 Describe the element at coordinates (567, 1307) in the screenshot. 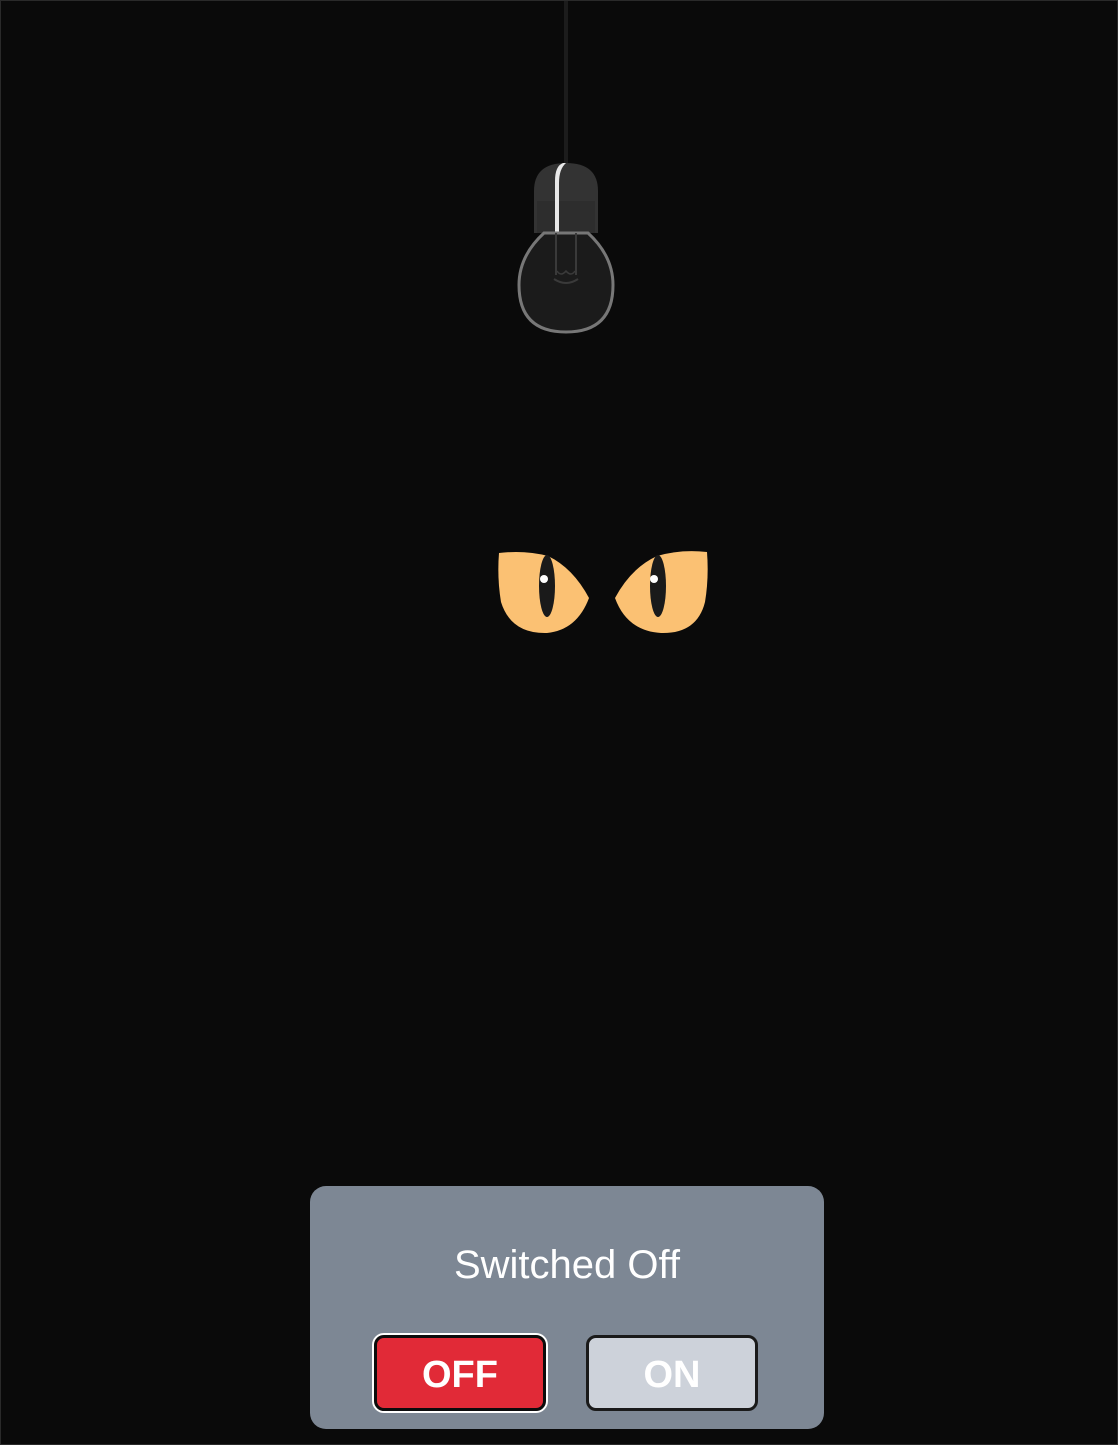

I see `switch-panel: Switched Off OFF ON` at that location.